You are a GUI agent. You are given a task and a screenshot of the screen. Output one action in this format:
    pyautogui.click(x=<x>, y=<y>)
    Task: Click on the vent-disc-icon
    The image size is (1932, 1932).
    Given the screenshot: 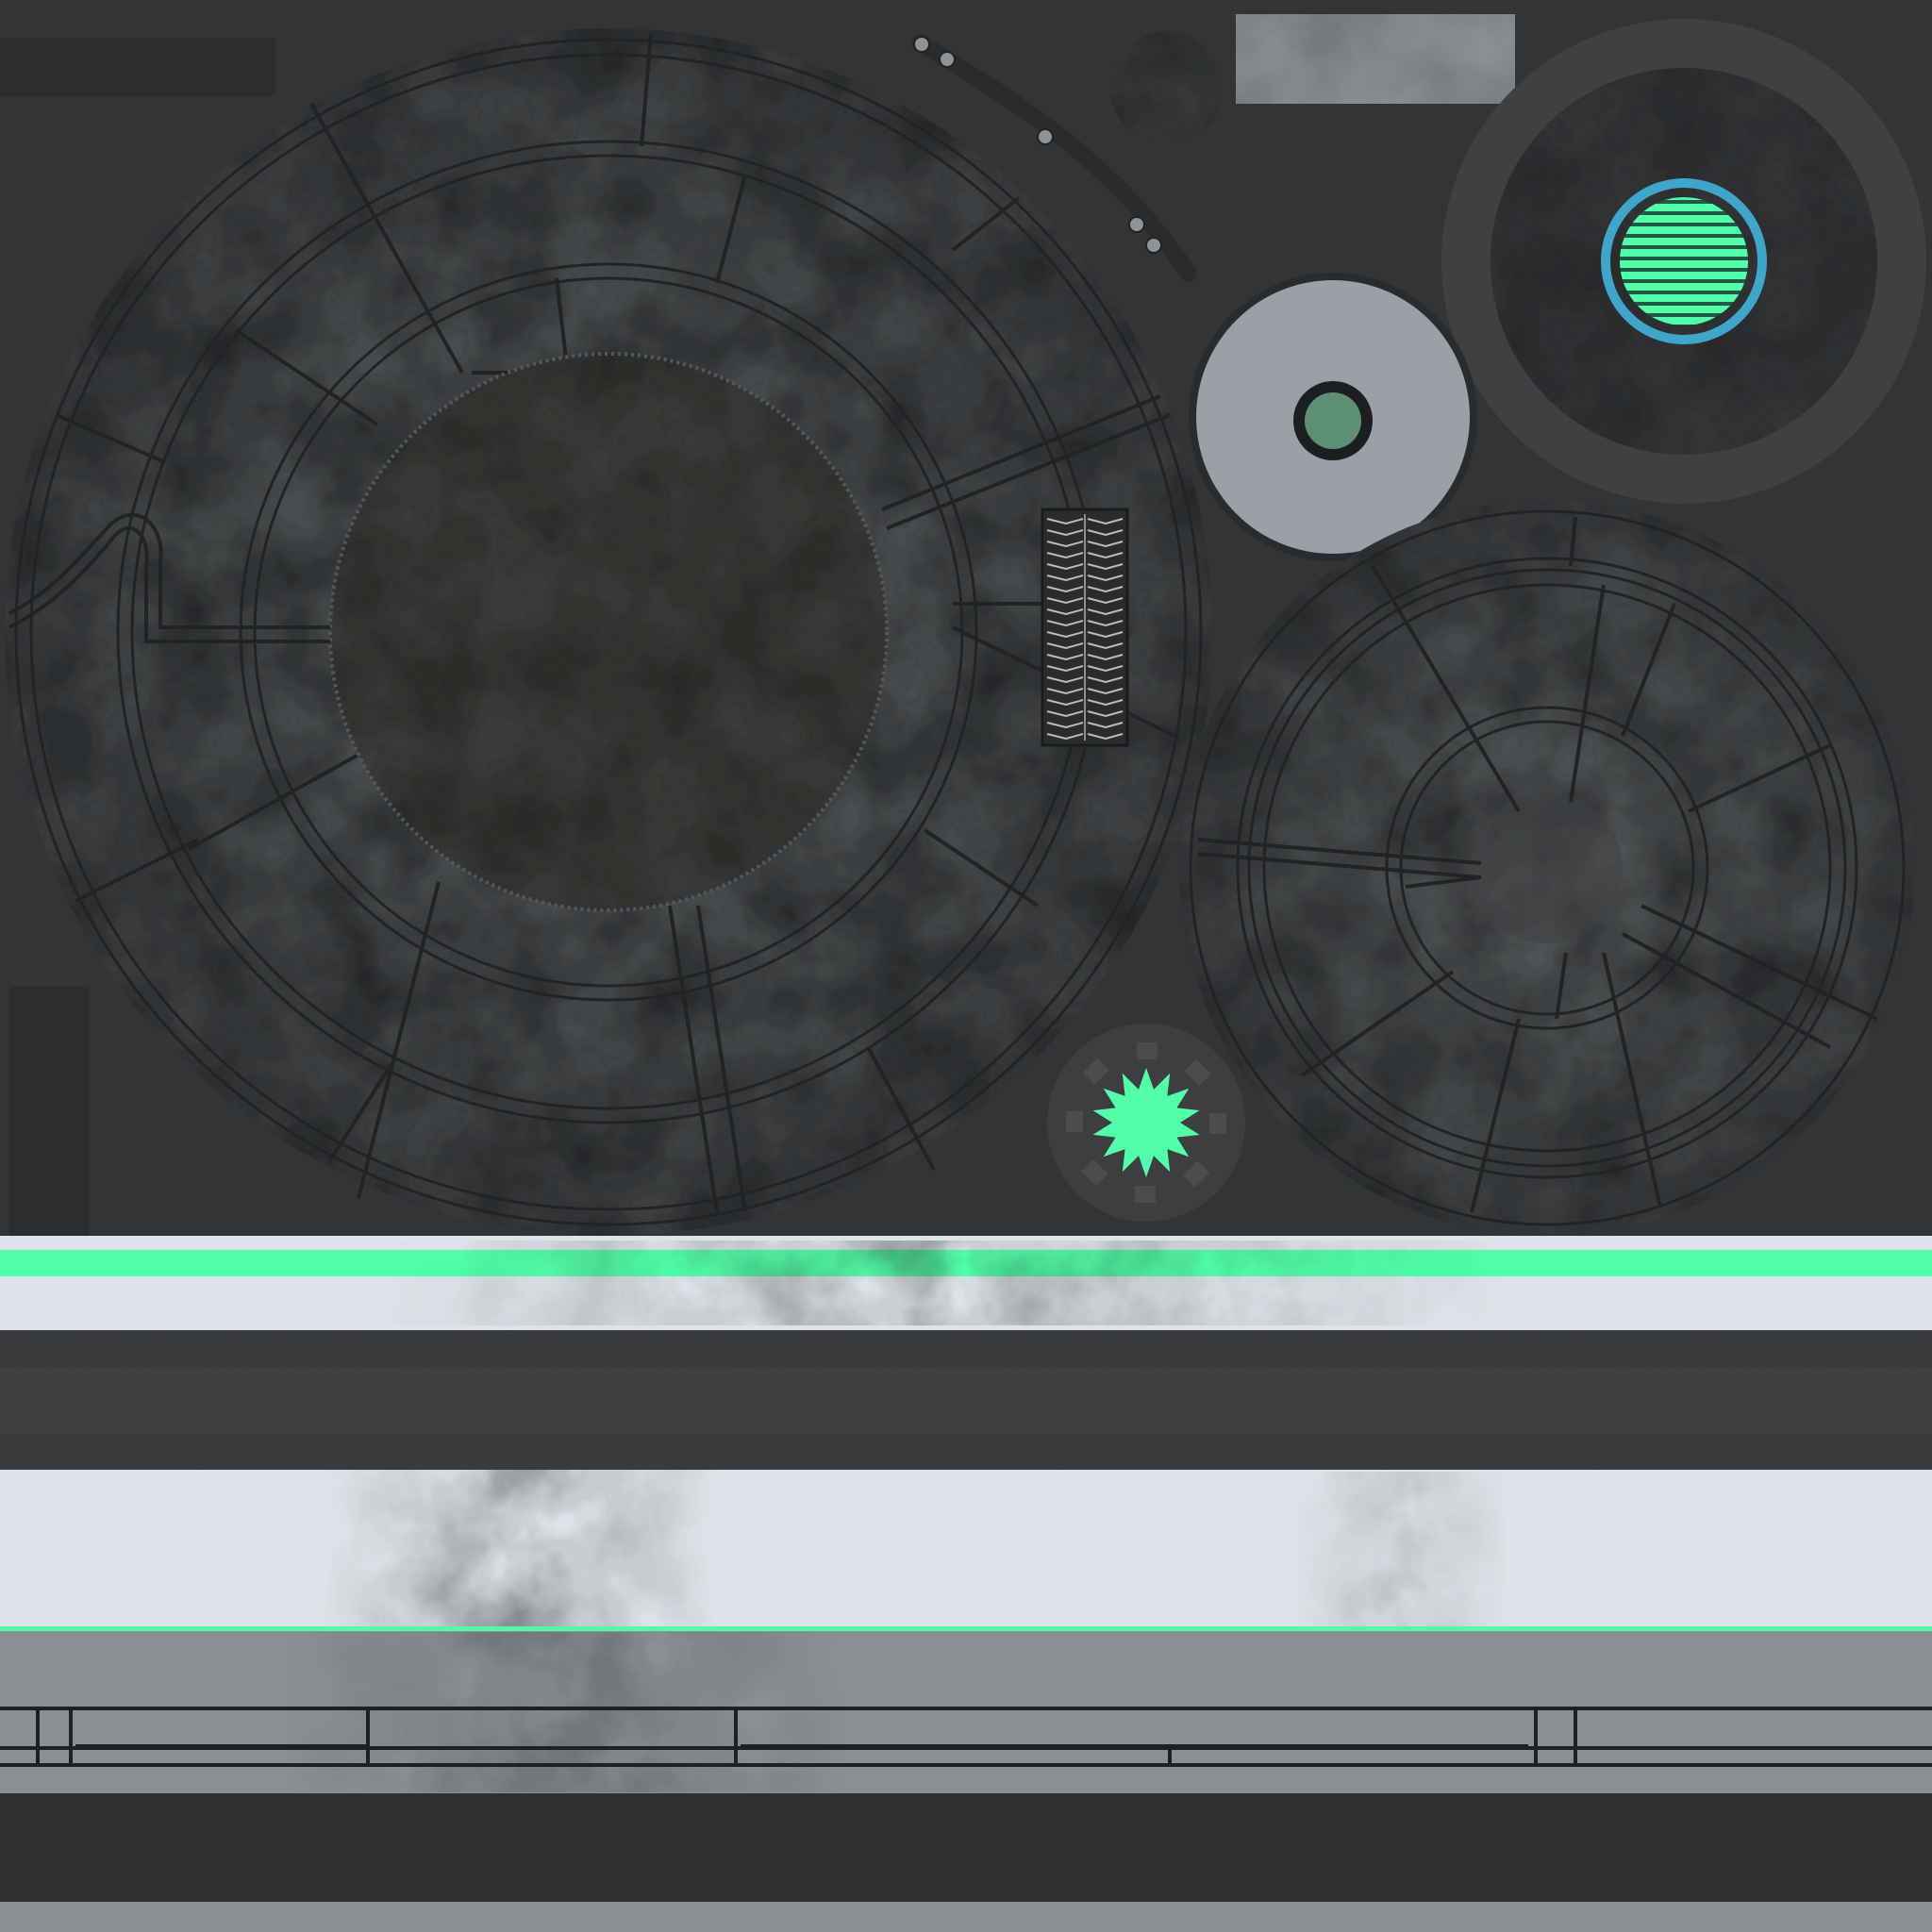 What is the action you would take?
    pyautogui.click(x=1684, y=261)
    